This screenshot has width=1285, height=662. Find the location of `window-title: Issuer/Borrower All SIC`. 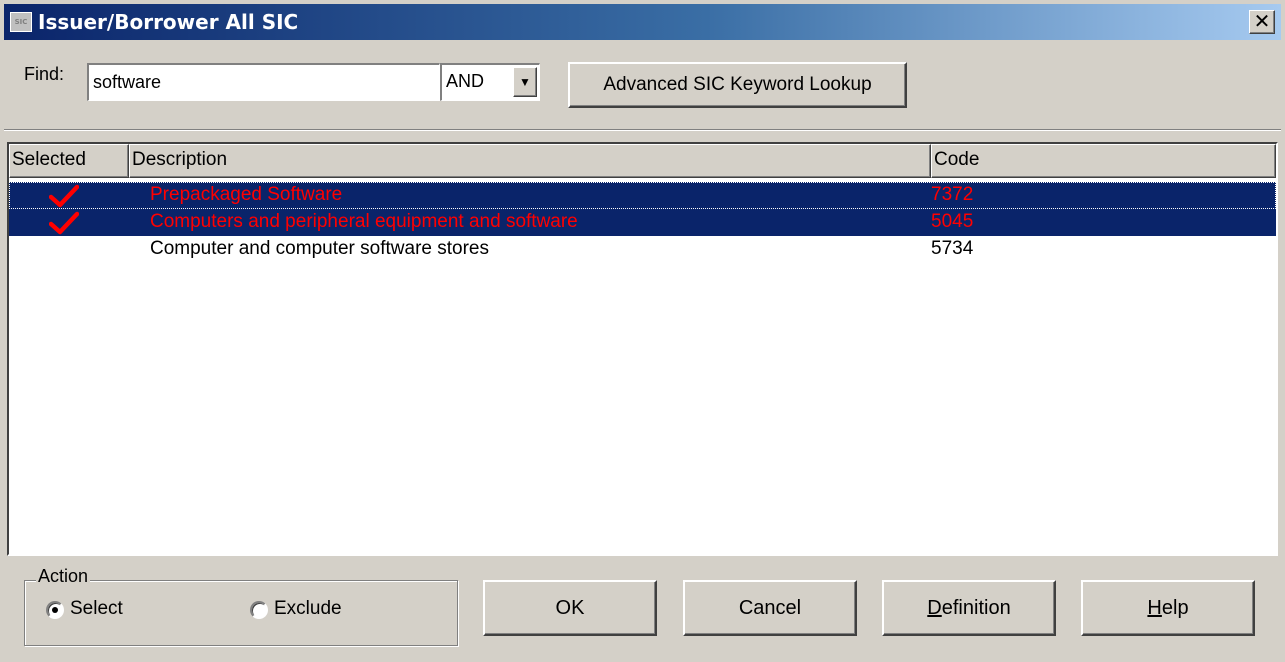

window-title: Issuer/Borrower All SIC is located at coordinates (168, 22).